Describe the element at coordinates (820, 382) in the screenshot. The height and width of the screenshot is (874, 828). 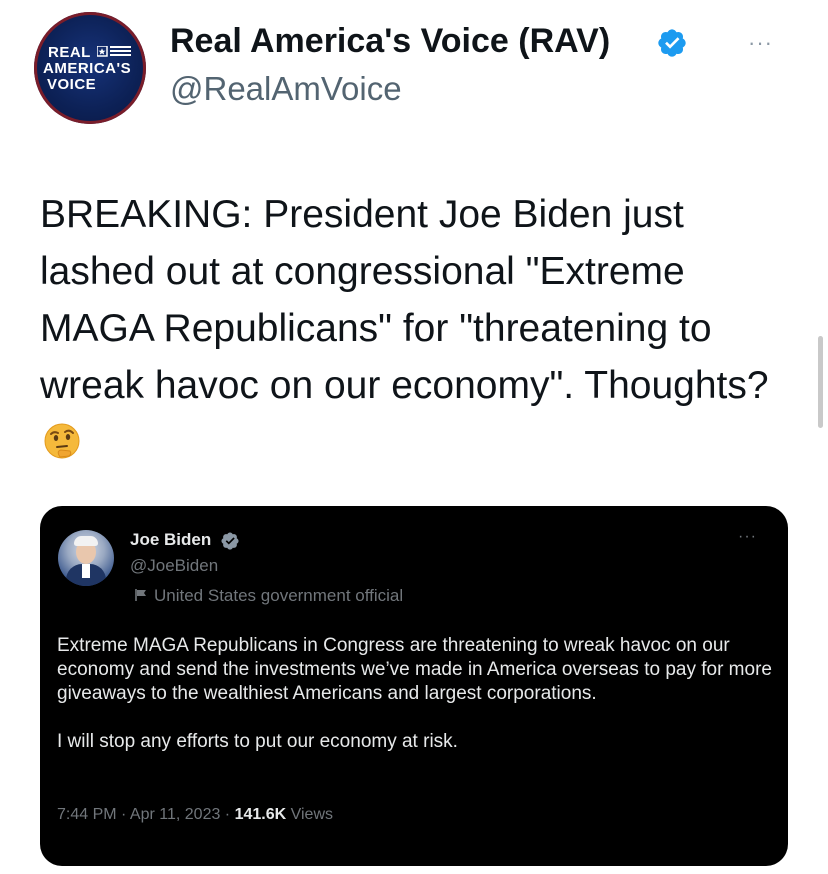
I see `scrollbar` at that location.